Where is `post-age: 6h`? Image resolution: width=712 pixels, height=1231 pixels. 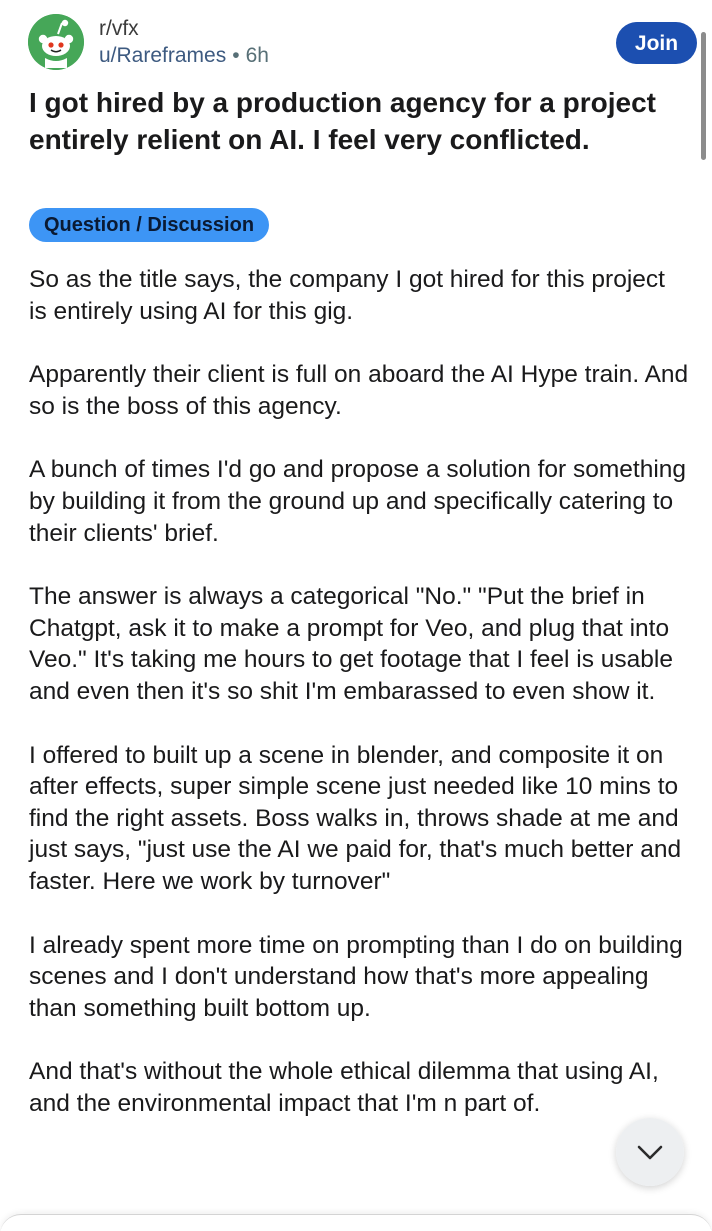
post-age: 6h is located at coordinates (257, 55).